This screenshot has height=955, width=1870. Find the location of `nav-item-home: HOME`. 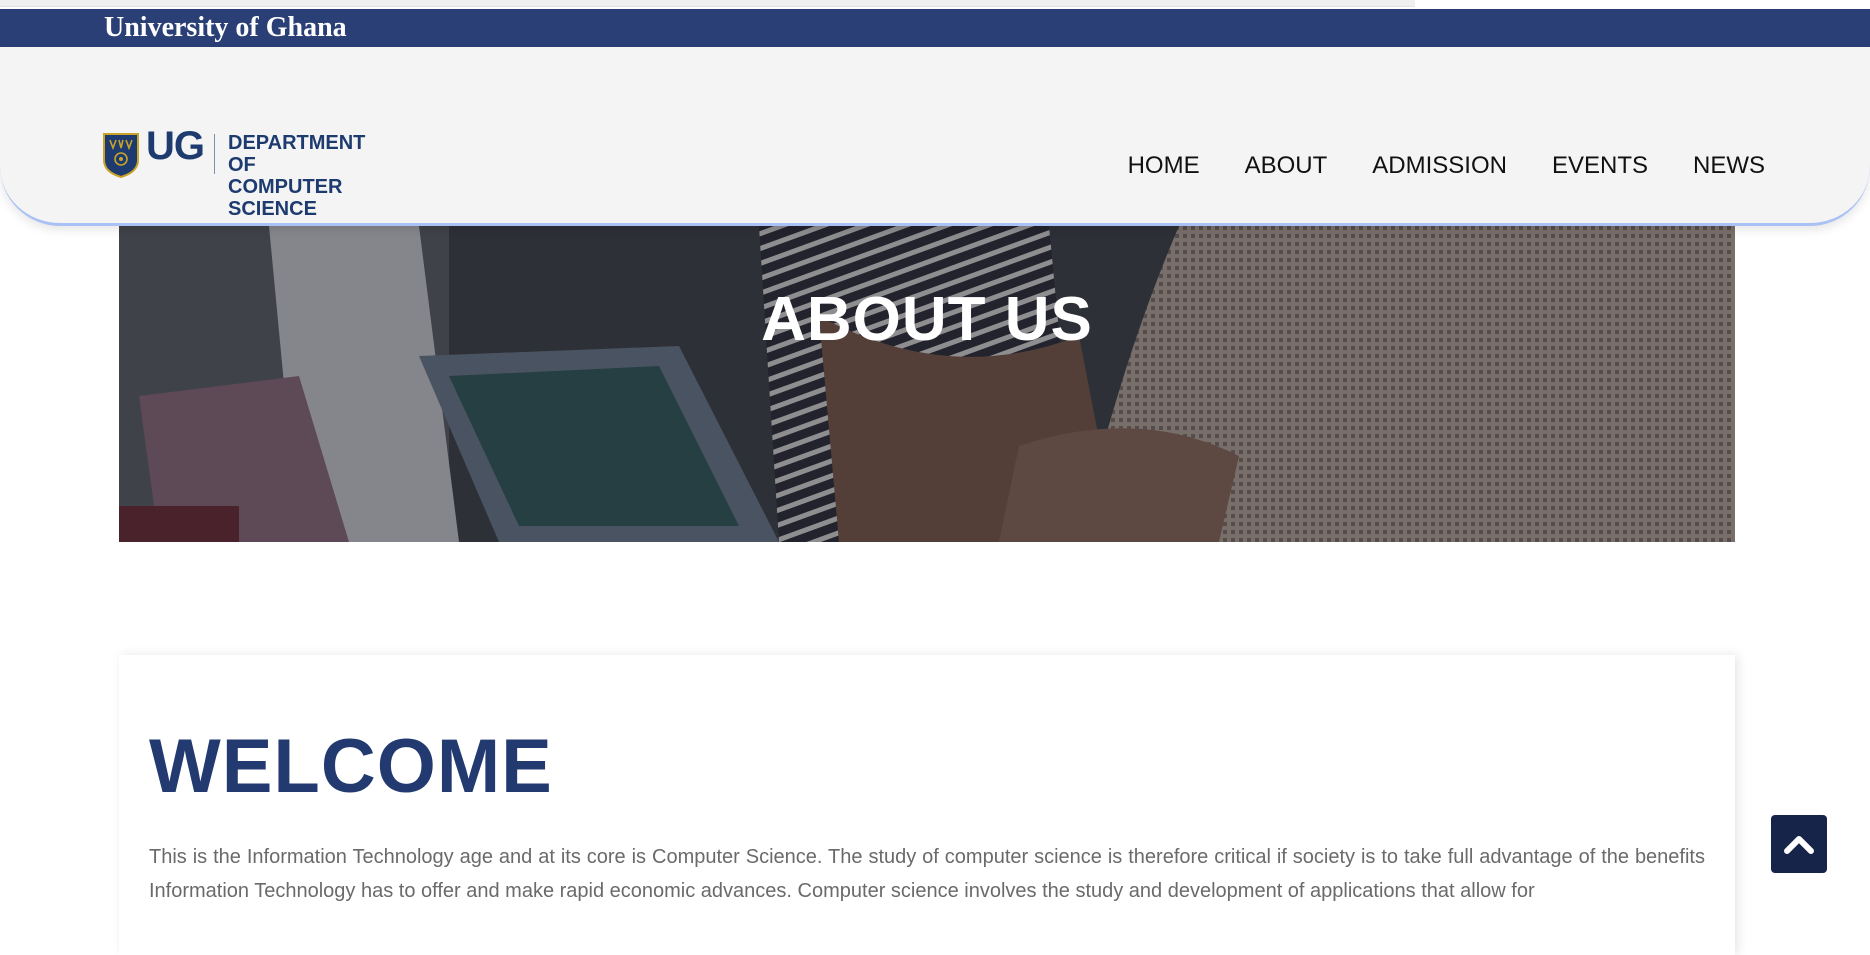

nav-item-home: HOME is located at coordinates (1164, 166).